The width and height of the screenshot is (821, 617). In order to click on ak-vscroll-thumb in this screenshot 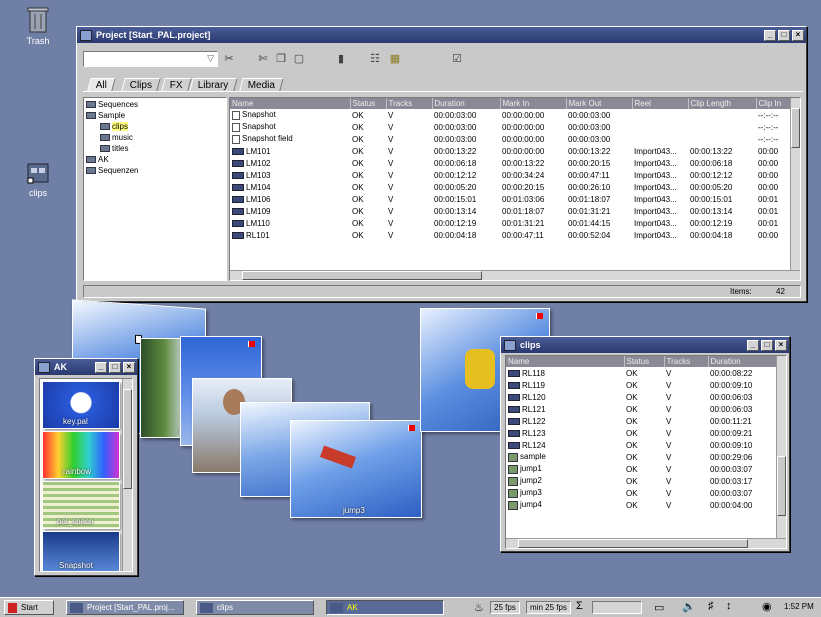, I will do `click(127, 439)`.